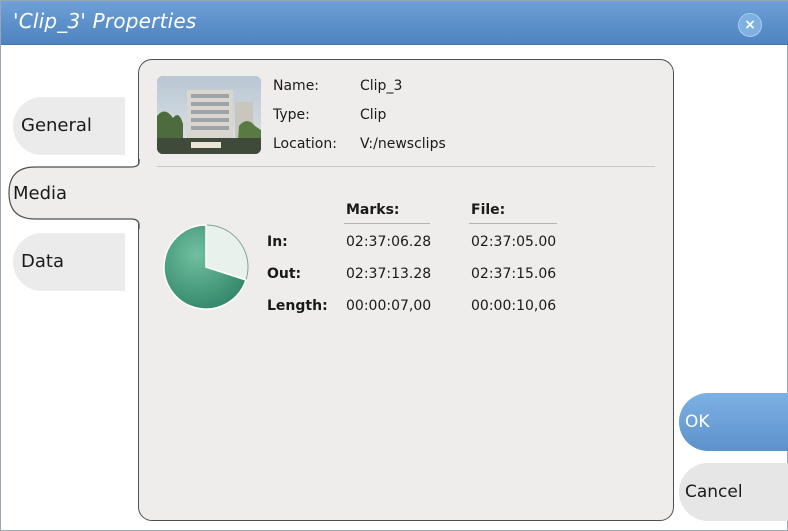 Image resolution: width=788 pixels, height=531 pixels. Describe the element at coordinates (733, 422) in the screenshot. I see `ok-button: OK` at that location.